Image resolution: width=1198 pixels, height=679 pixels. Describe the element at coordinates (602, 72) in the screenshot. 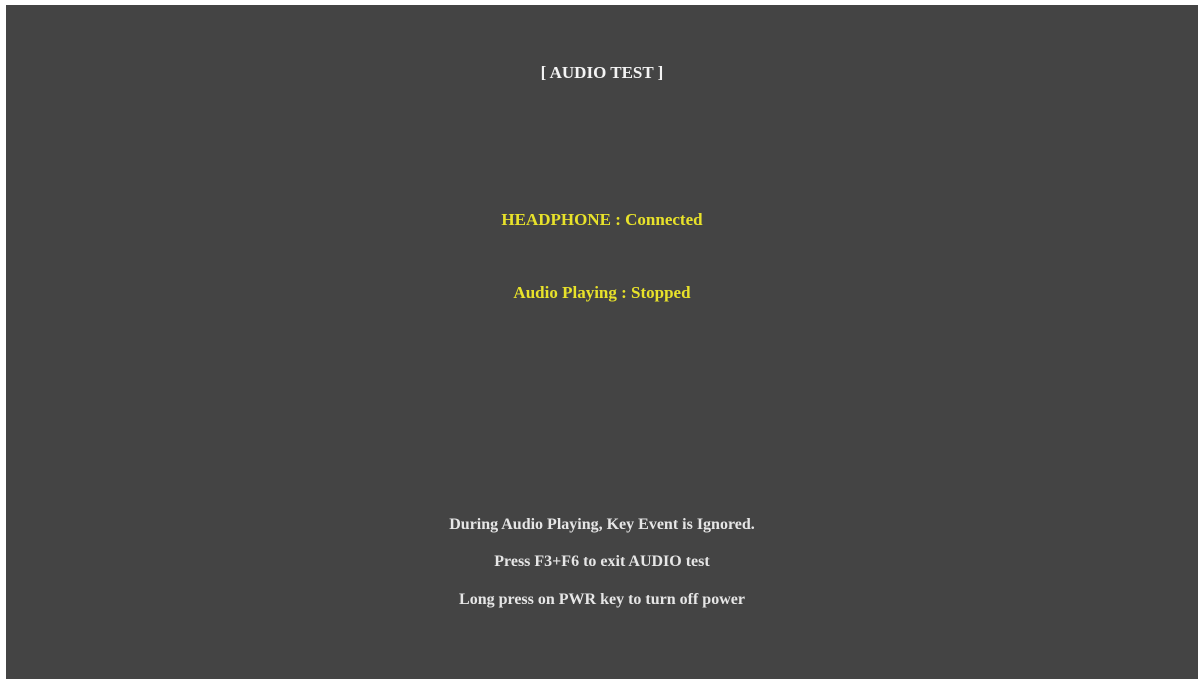

I see `page-title: [ AUDIO TEST ]` at that location.